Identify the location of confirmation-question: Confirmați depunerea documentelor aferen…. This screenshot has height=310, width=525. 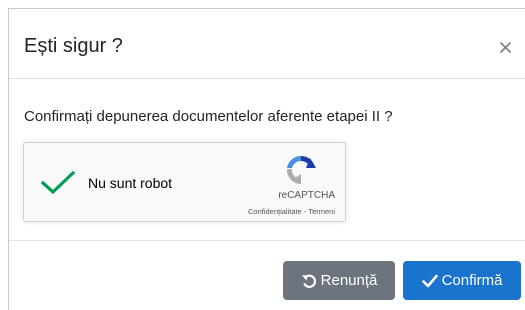
(208, 116).